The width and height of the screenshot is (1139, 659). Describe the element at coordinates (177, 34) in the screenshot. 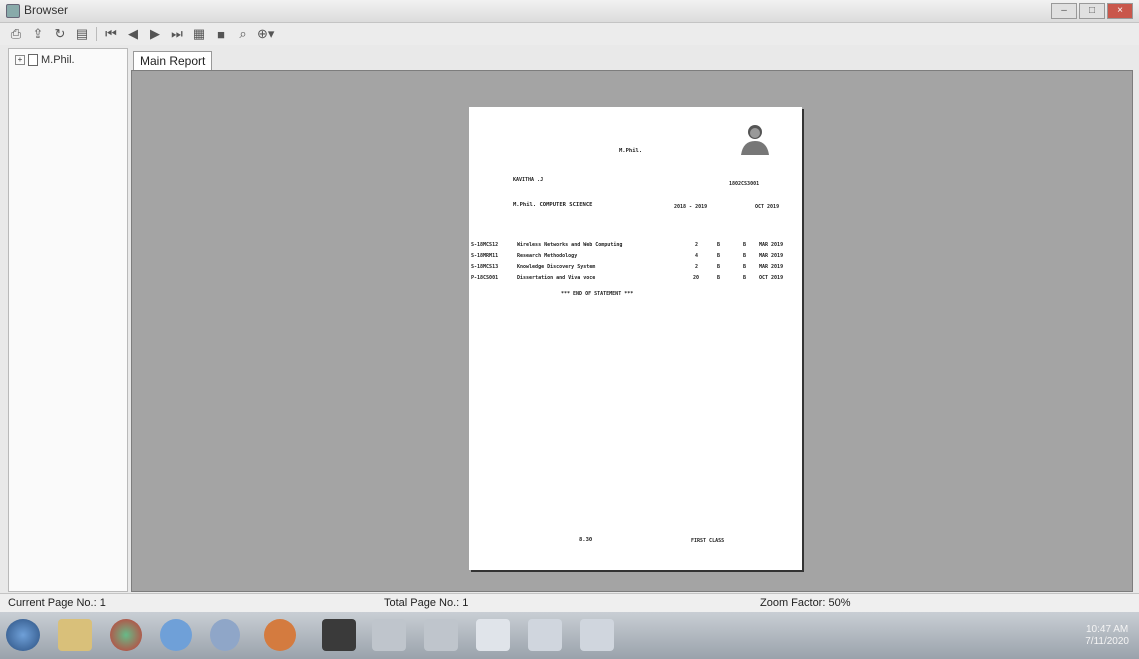

I see `last-page-icon: ⏭` at that location.